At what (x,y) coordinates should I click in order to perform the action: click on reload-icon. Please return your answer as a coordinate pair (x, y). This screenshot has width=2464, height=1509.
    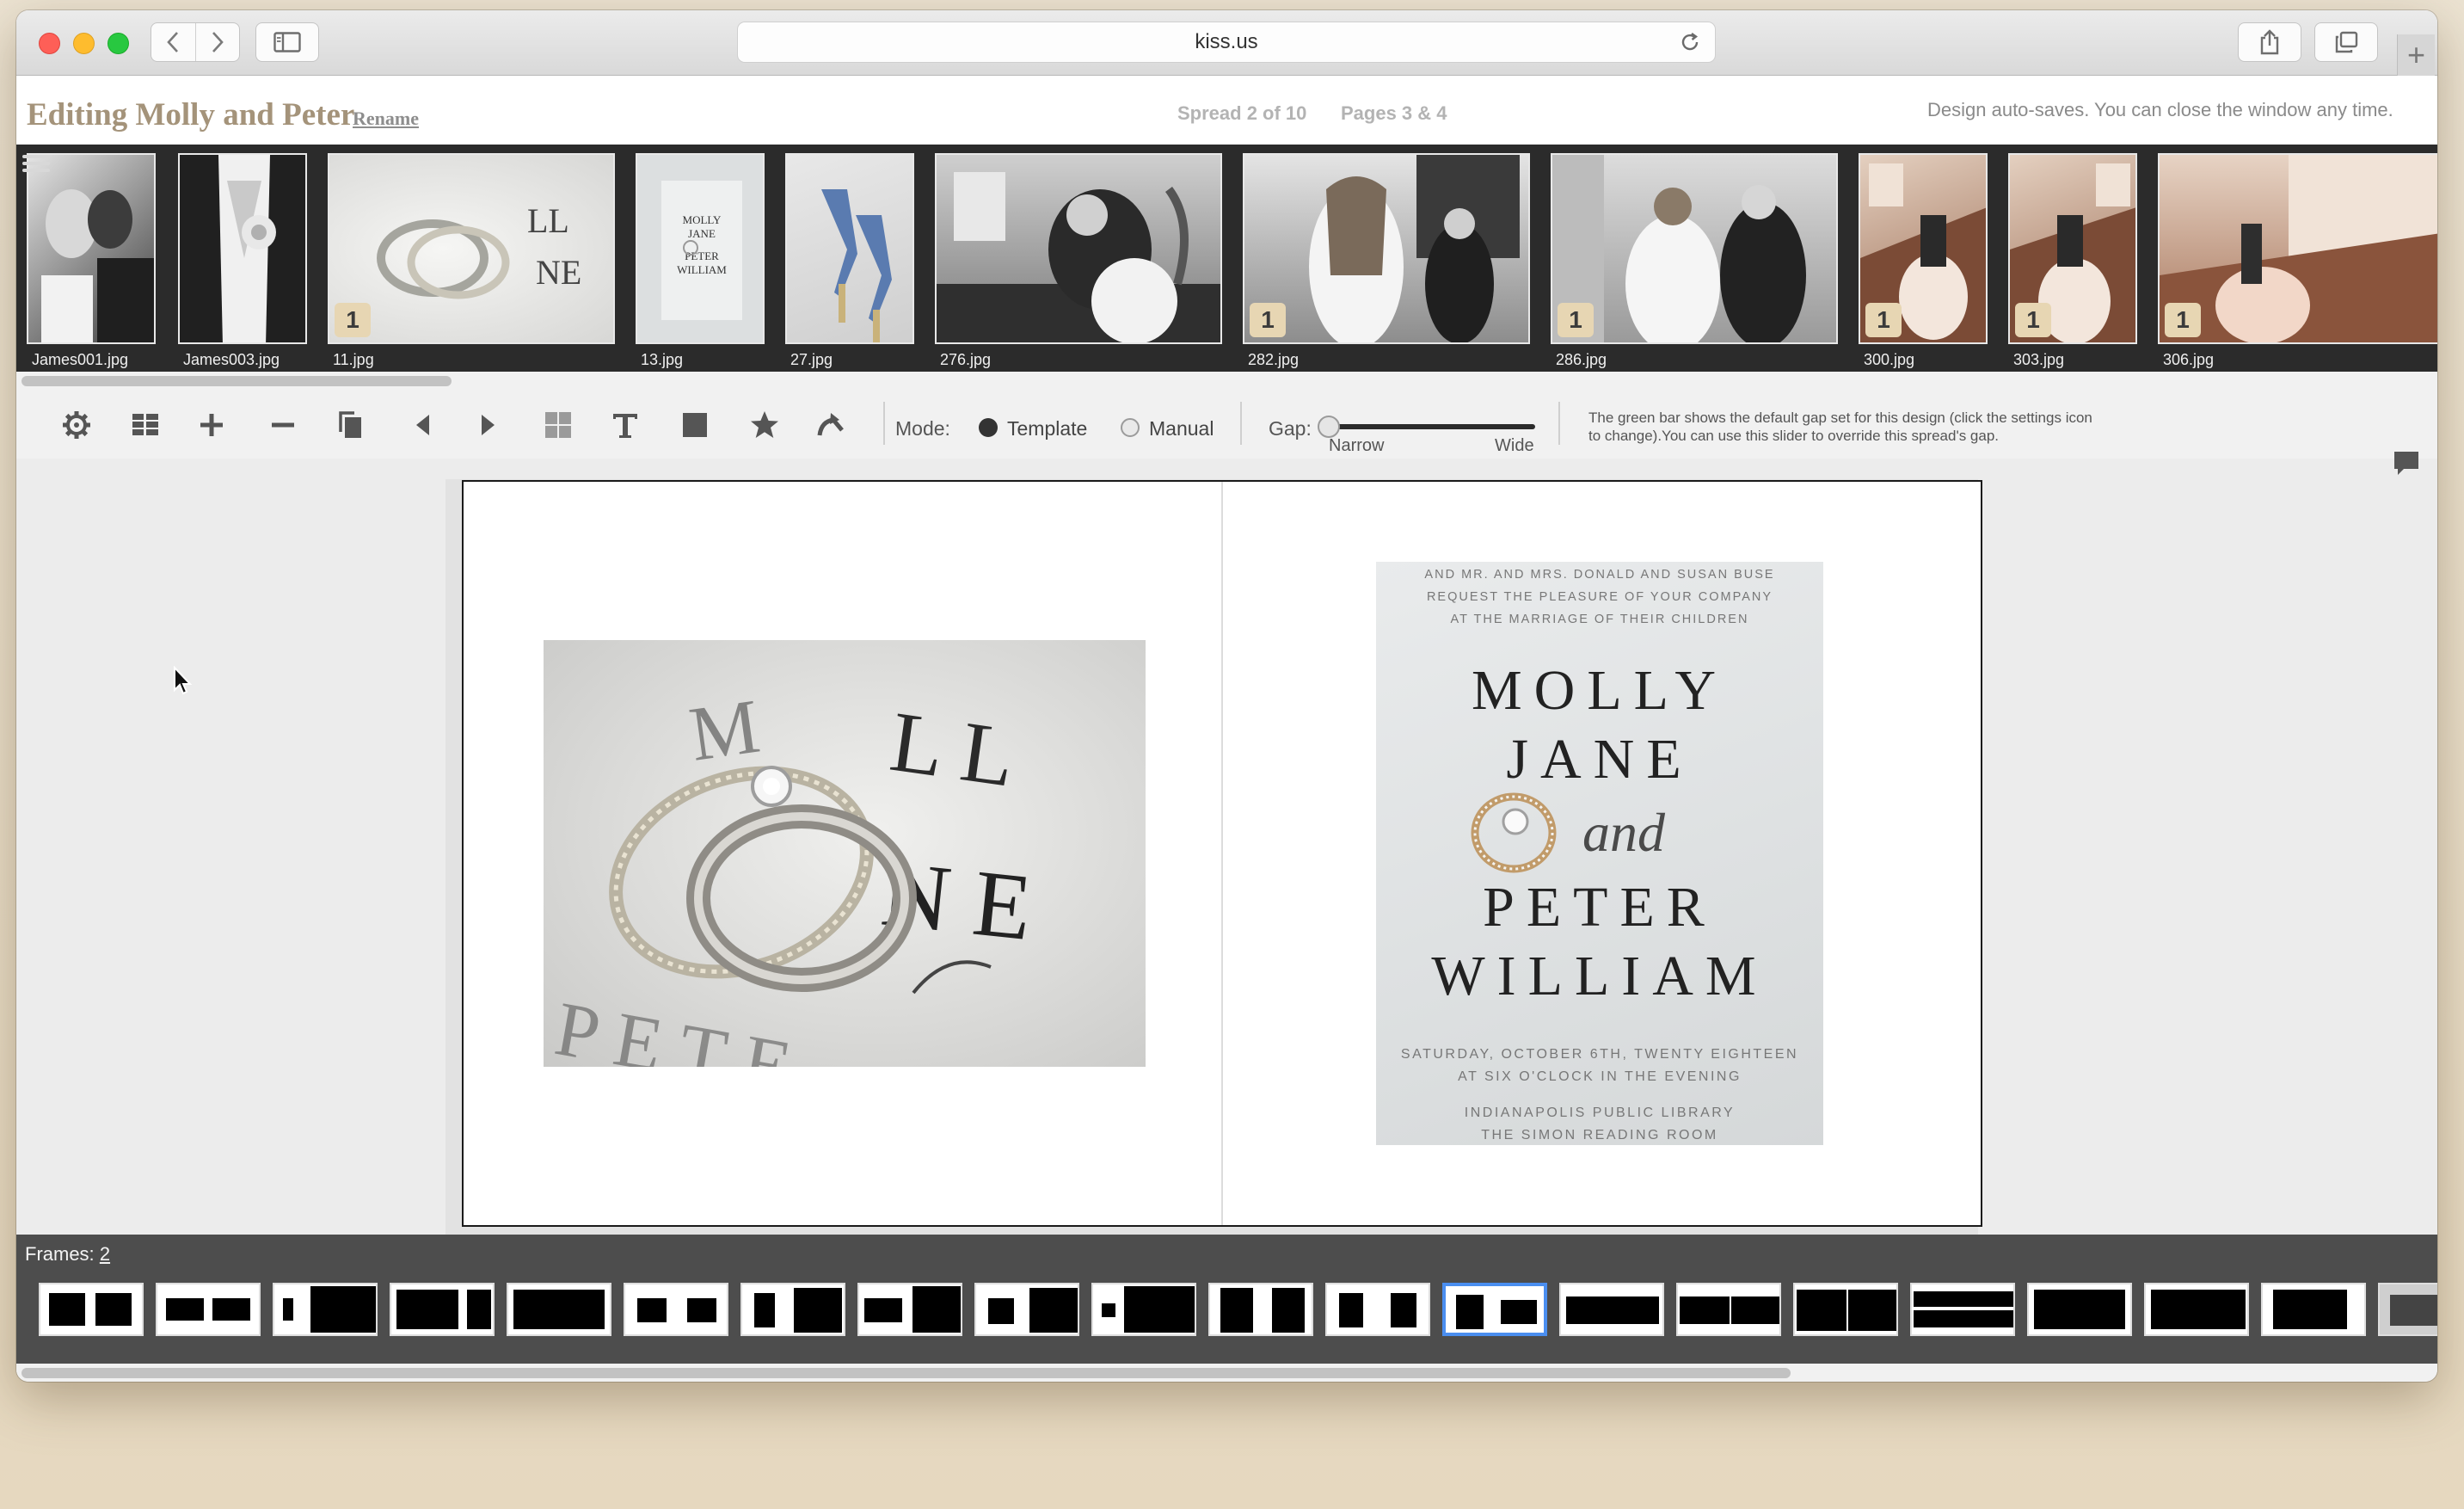
    Looking at the image, I should click on (1690, 42).